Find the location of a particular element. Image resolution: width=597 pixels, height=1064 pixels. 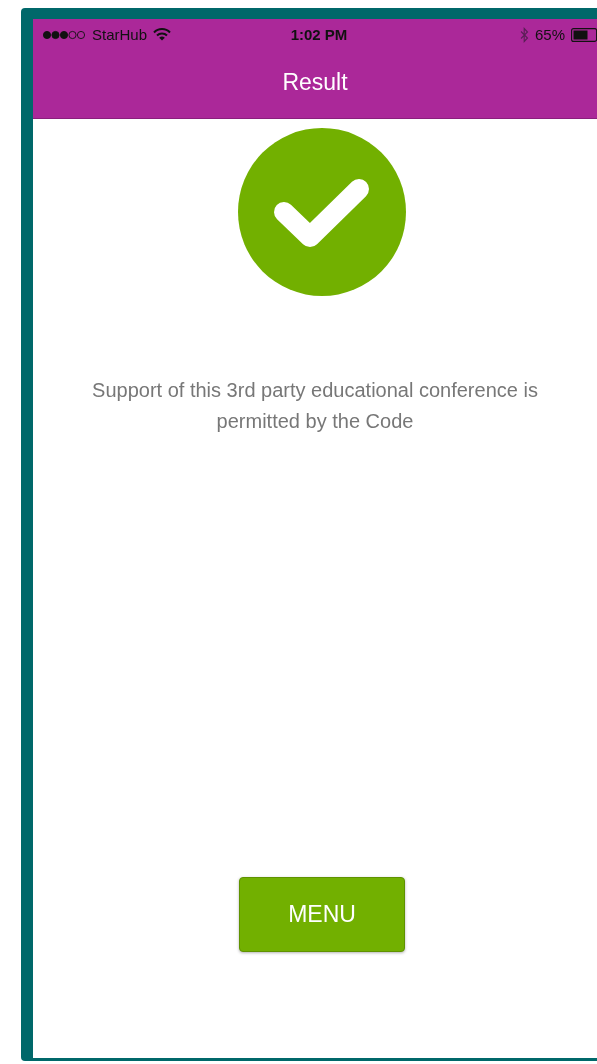

screen-title: Result is located at coordinates (315, 82).